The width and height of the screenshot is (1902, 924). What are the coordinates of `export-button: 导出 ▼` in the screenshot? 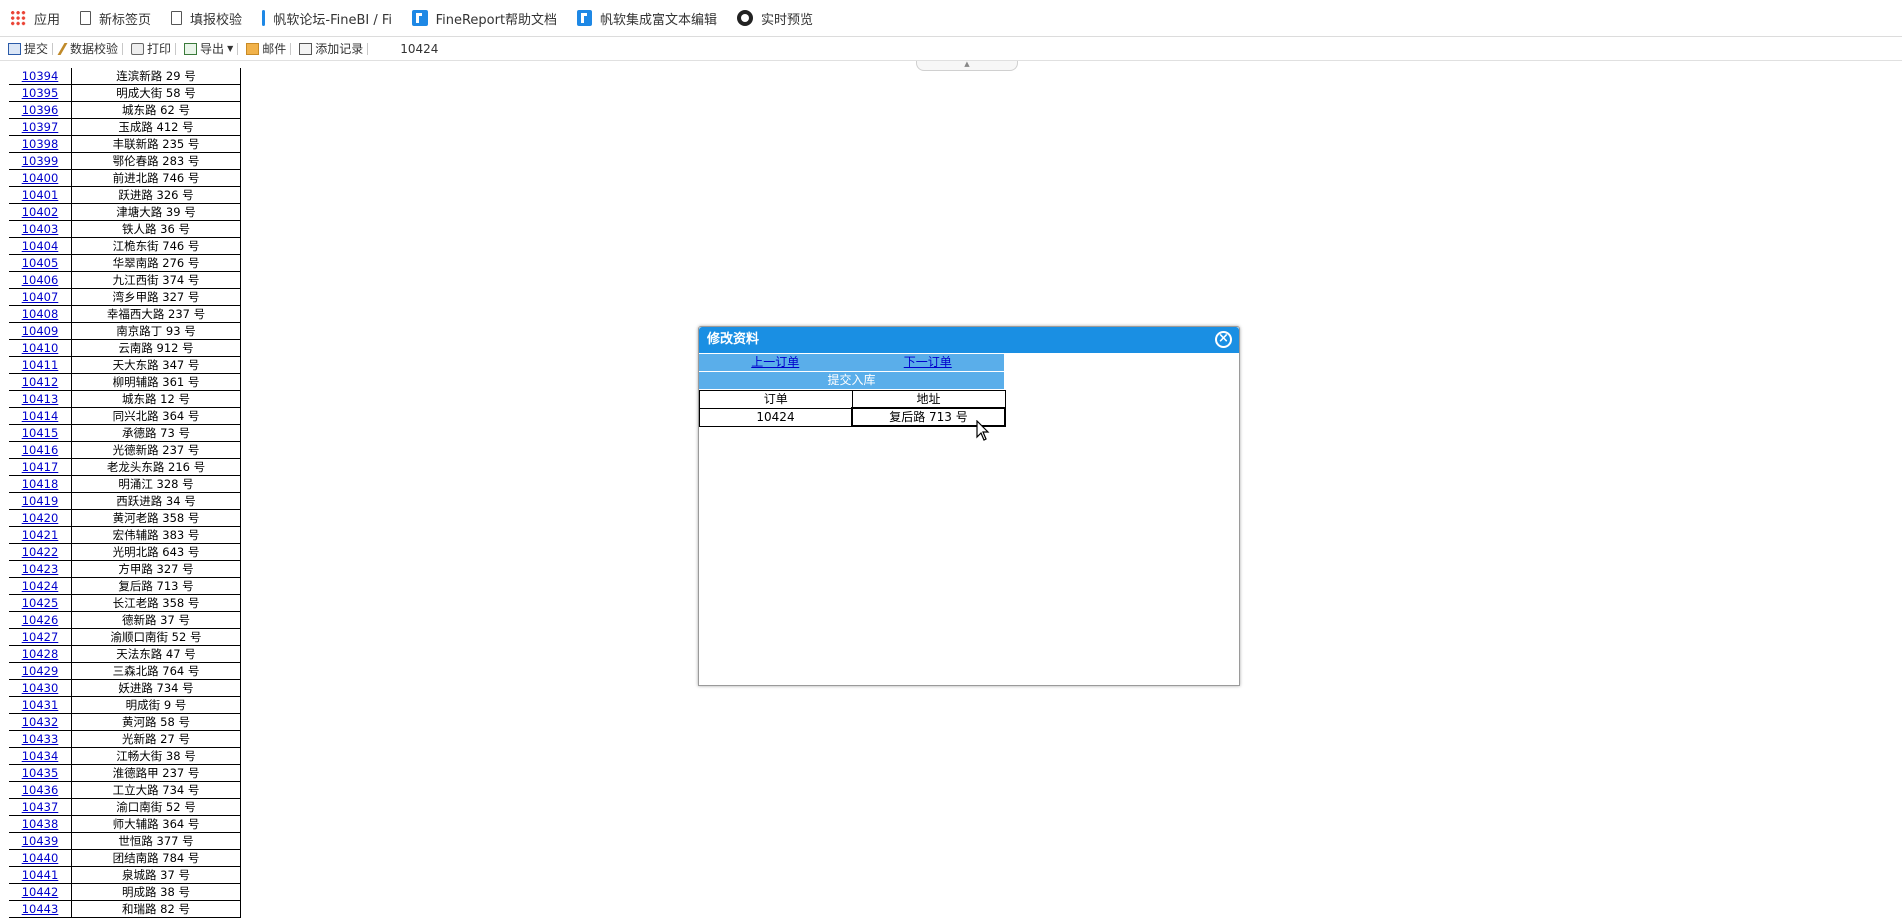 It's located at (206, 48).